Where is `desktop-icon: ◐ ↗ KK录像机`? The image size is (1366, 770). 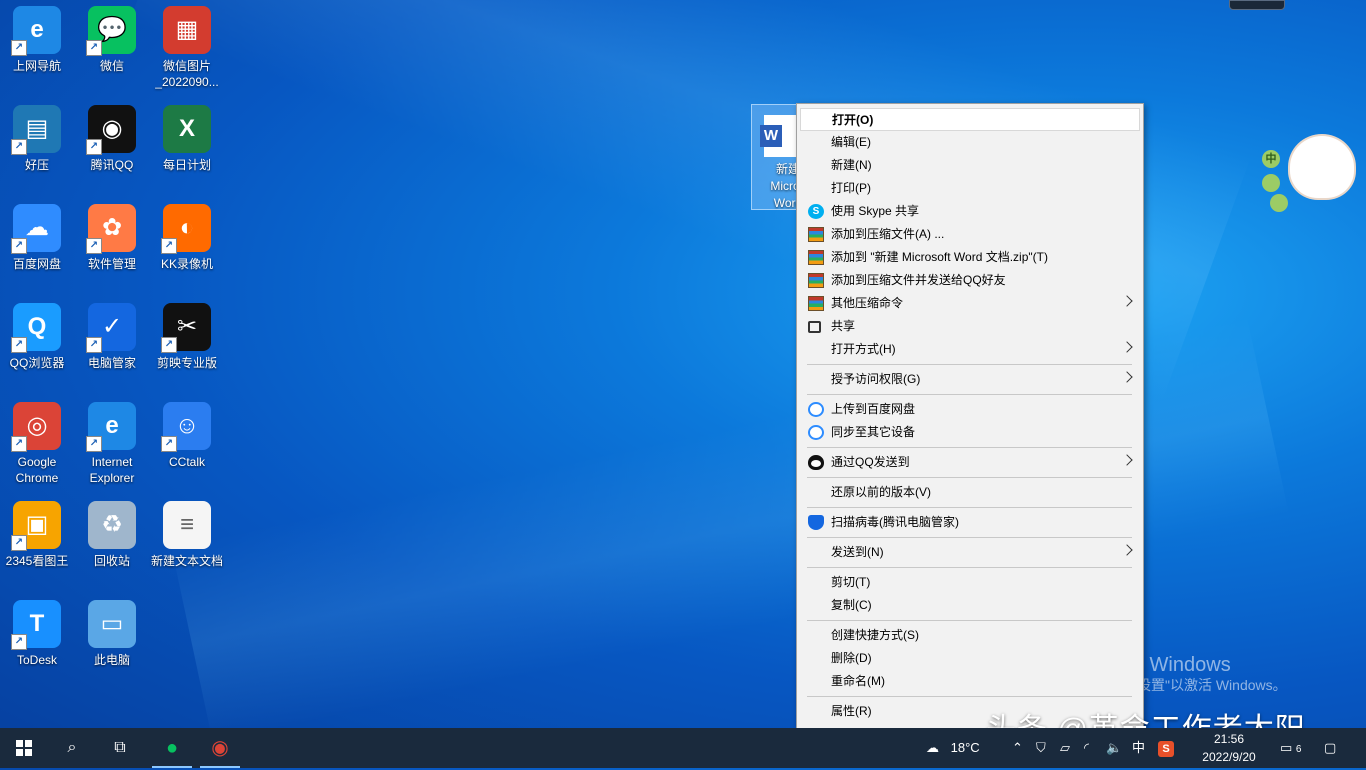 desktop-icon: ◐ ↗ KK录像机 is located at coordinates (187, 235).